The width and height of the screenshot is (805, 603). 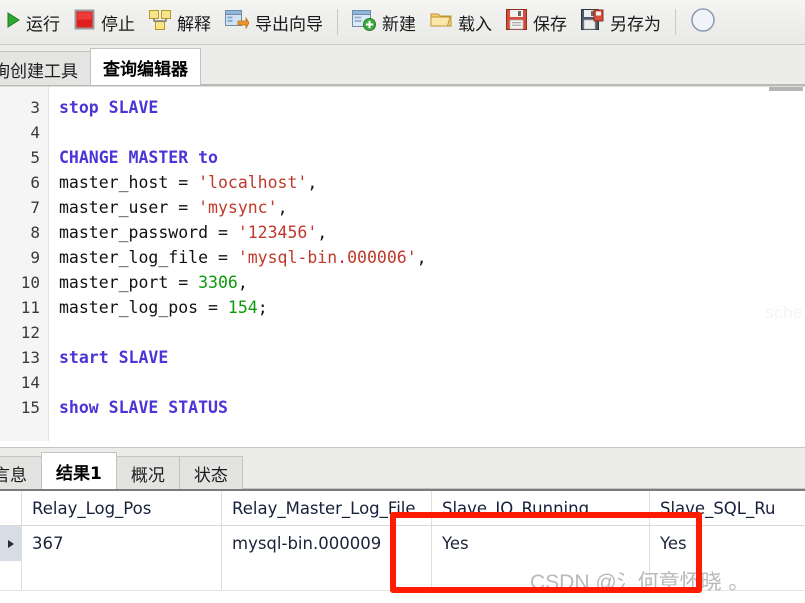 I want to click on code-line: 13 start SLAVE, so click(x=402, y=357).